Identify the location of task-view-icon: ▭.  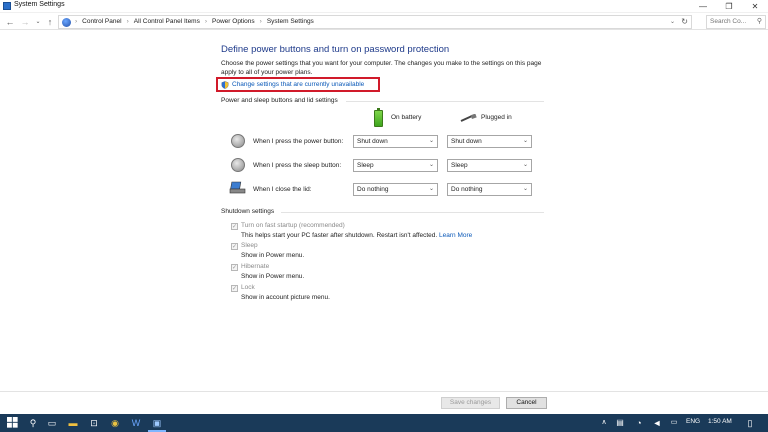
(52, 423).